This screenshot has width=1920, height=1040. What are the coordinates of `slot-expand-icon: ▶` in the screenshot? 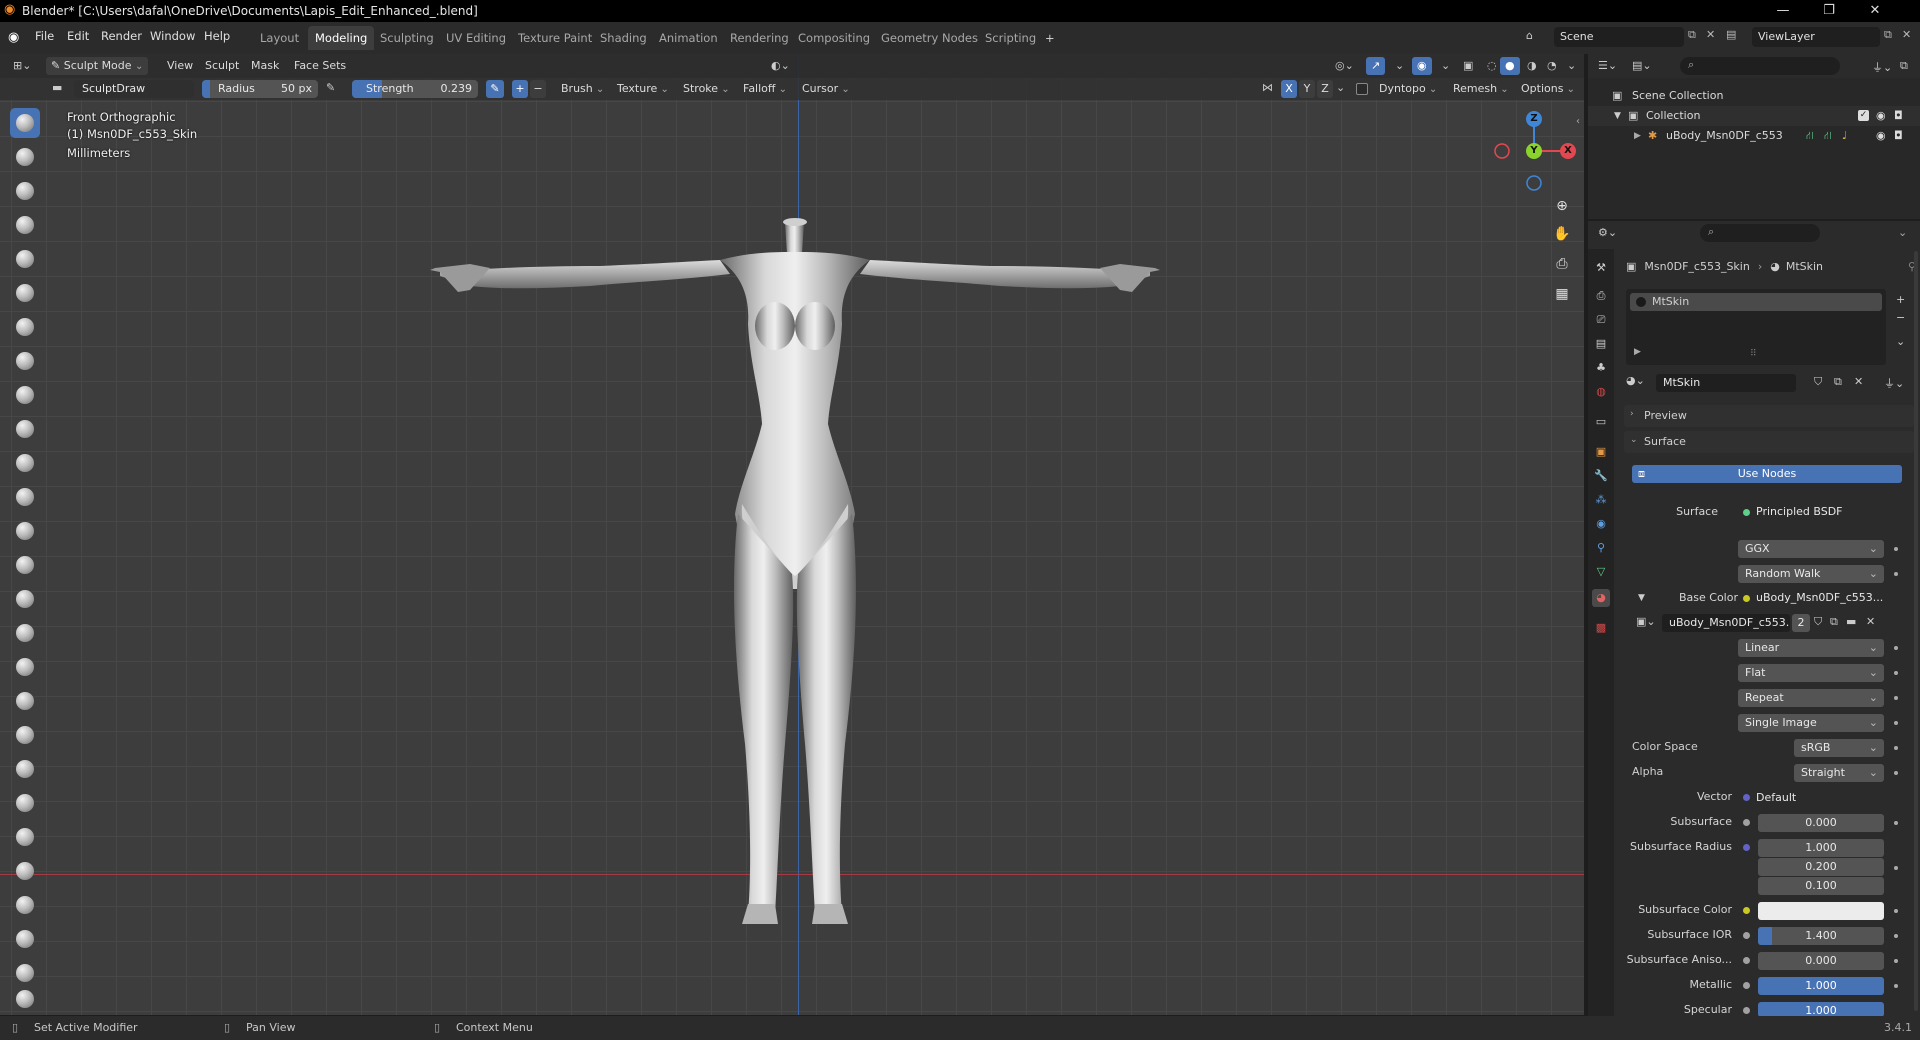 It's located at (1637, 352).